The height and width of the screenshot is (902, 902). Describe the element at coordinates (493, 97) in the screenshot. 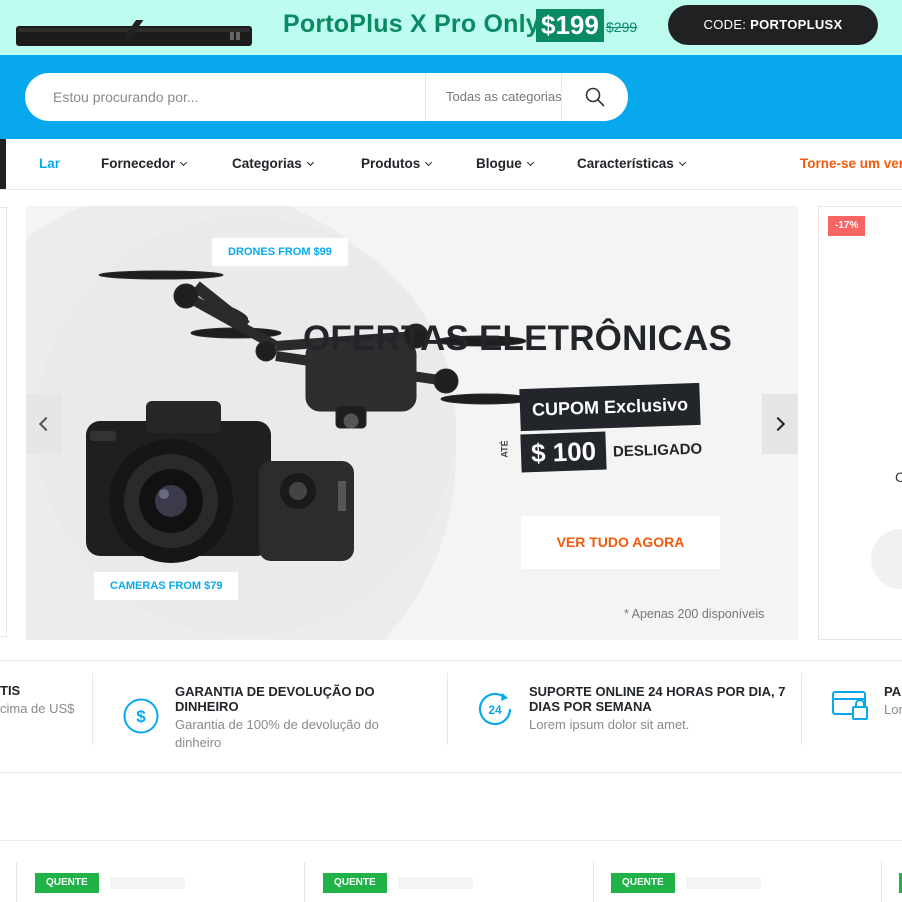

I see `category-select: Todas as categorias` at that location.